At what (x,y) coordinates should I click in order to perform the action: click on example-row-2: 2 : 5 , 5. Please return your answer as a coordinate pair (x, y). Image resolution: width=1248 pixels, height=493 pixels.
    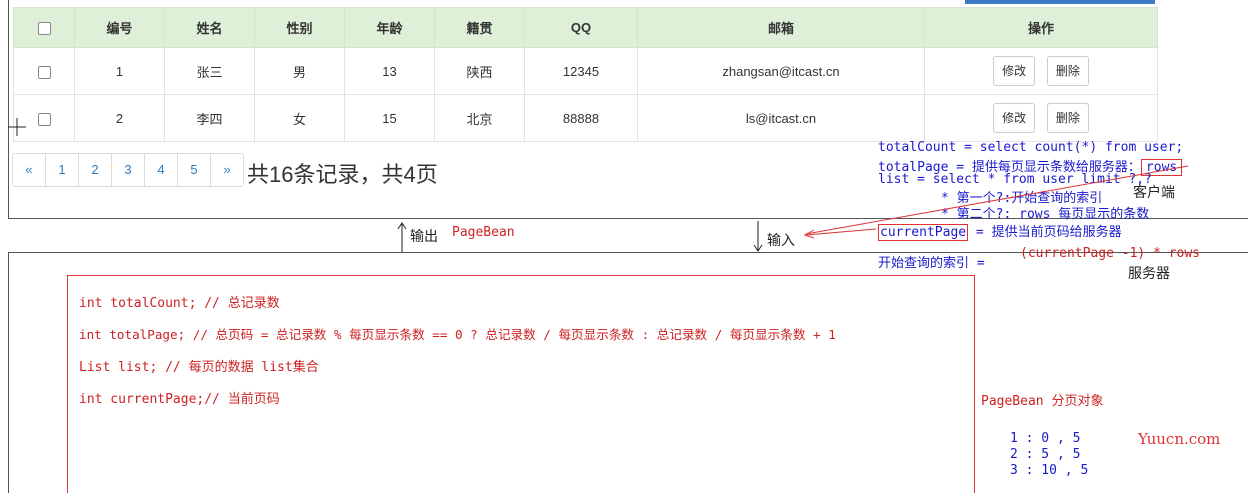
    Looking at the image, I should click on (1045, 454).